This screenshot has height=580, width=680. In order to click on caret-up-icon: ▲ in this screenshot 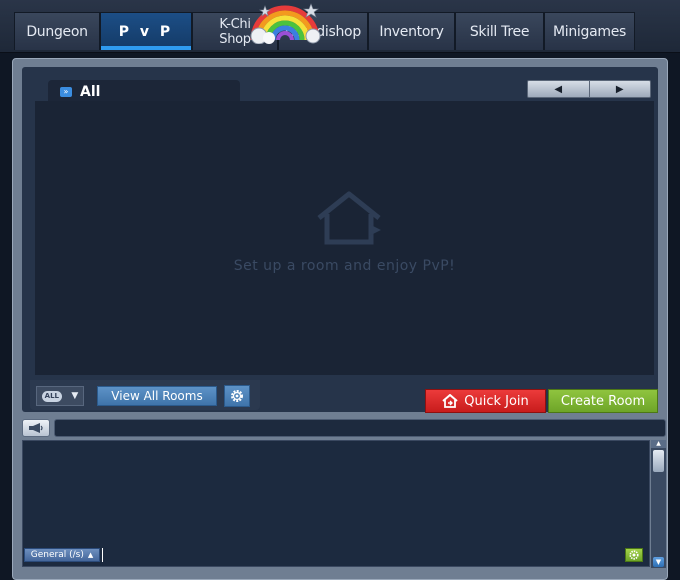, I will do `click(90, 555)`.